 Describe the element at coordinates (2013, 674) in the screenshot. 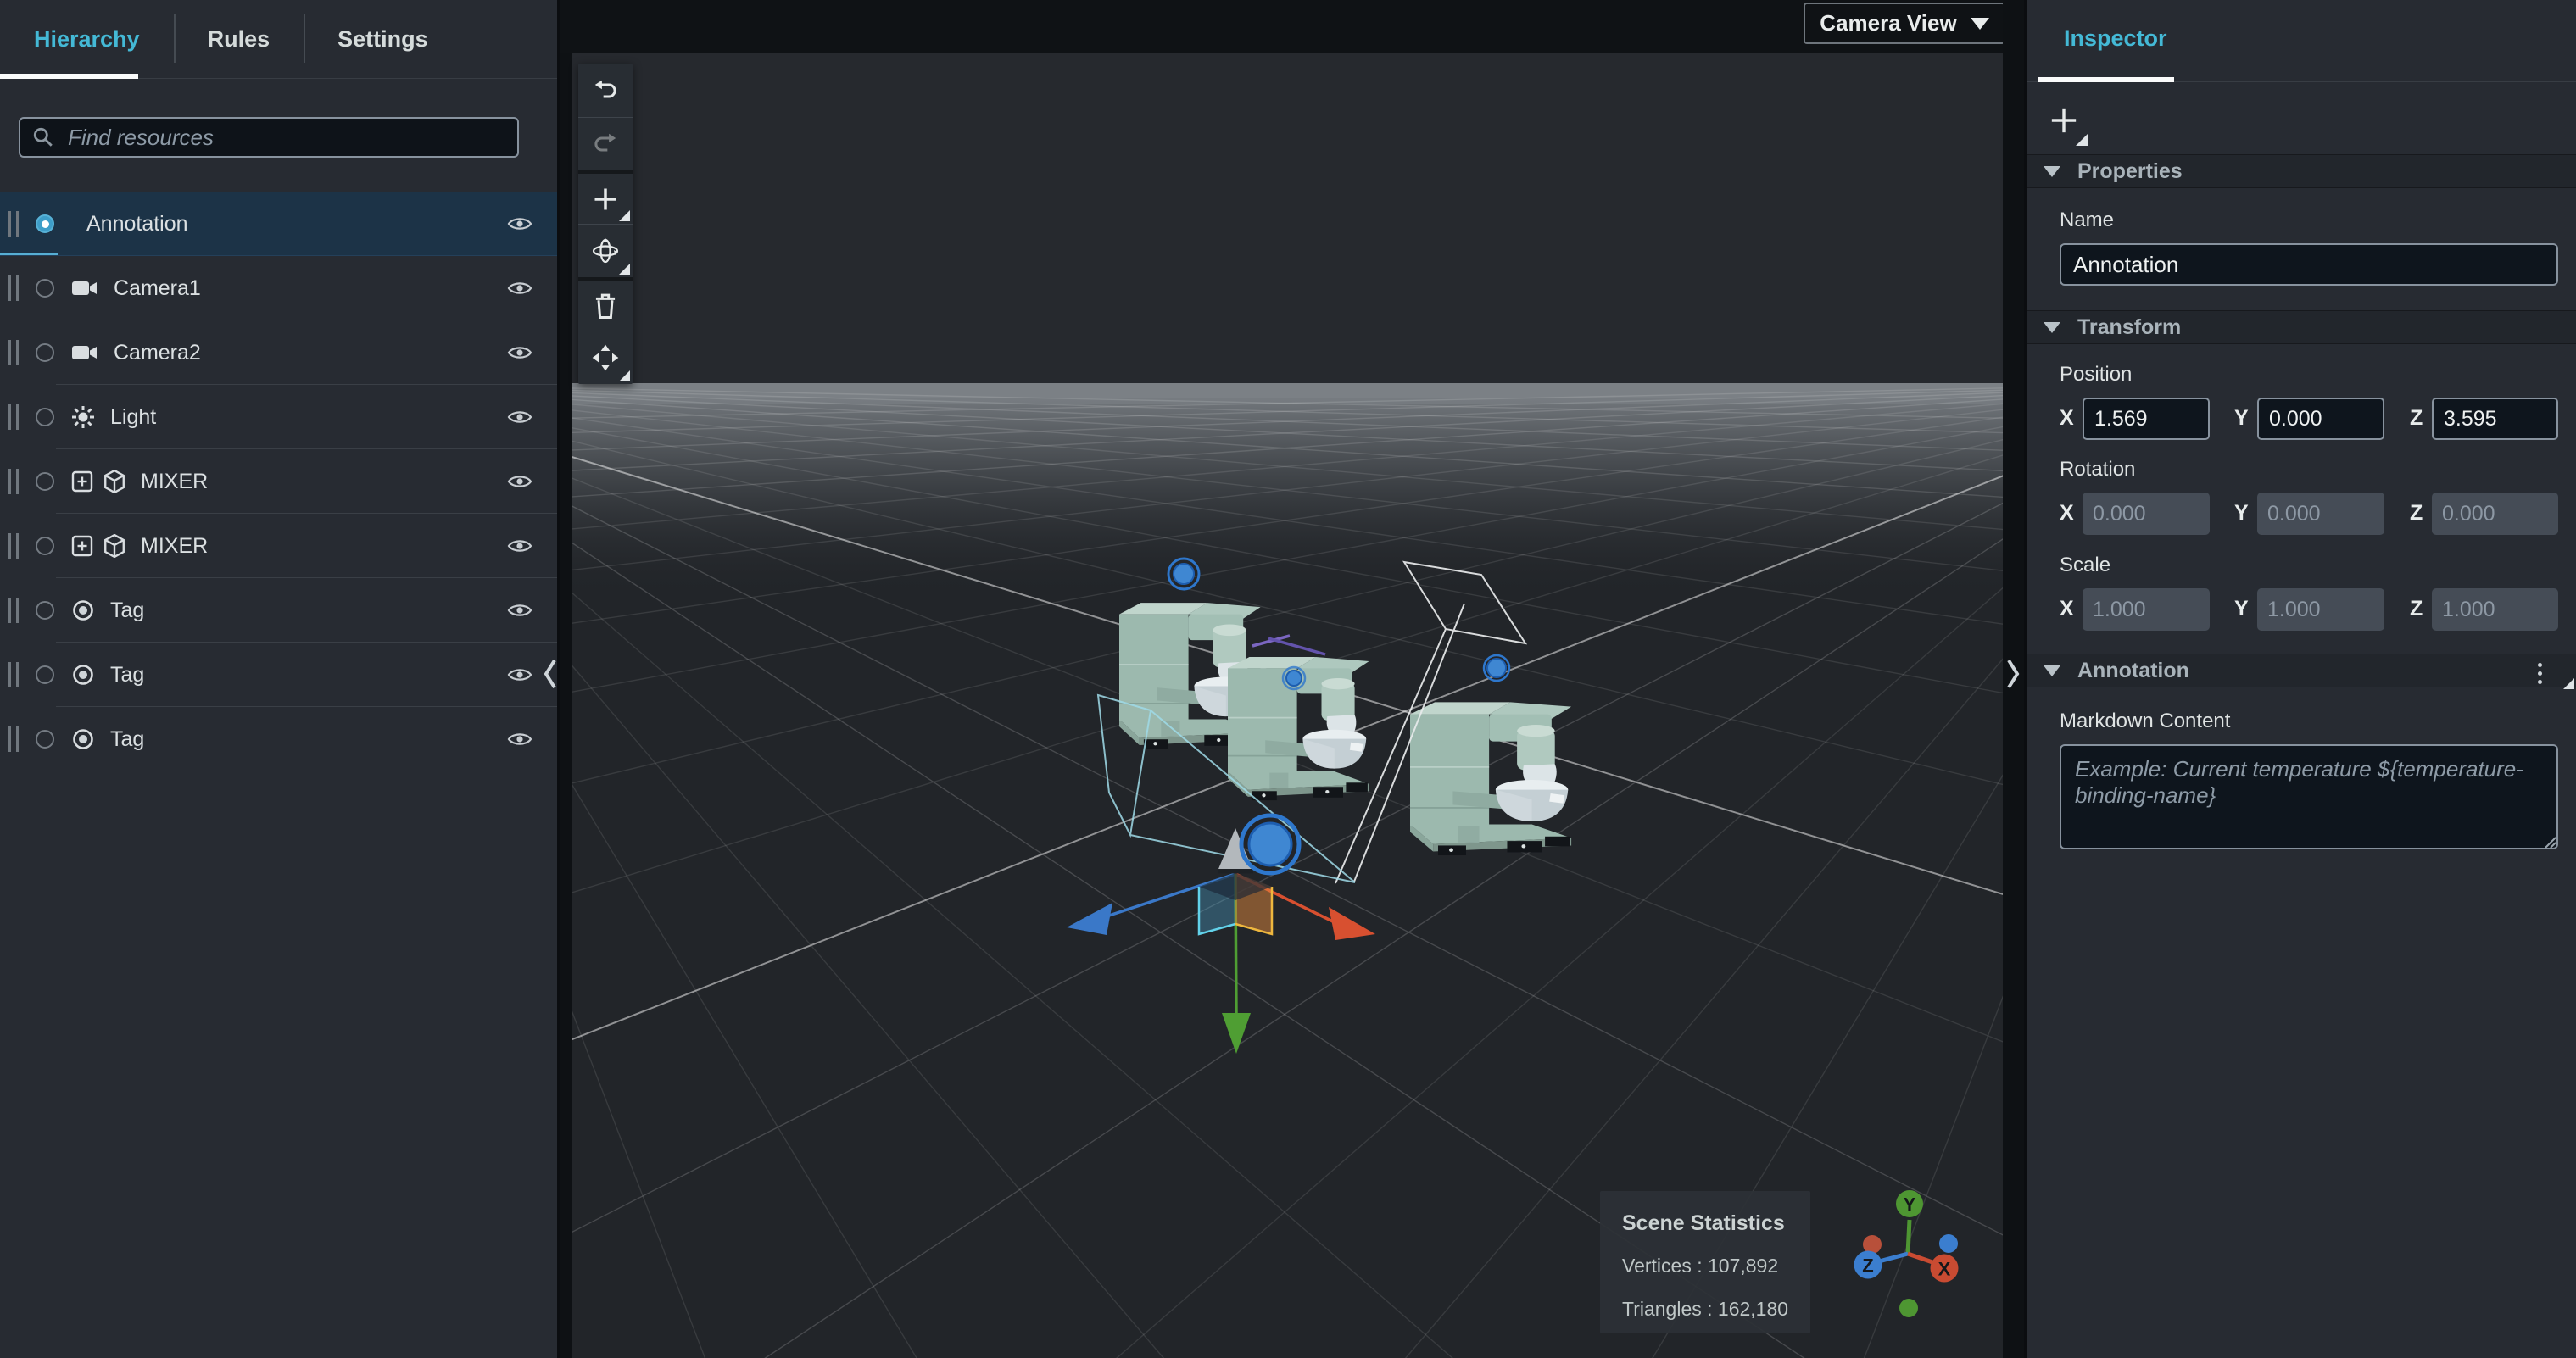

I see `expand-inspector-chevron` at that location.